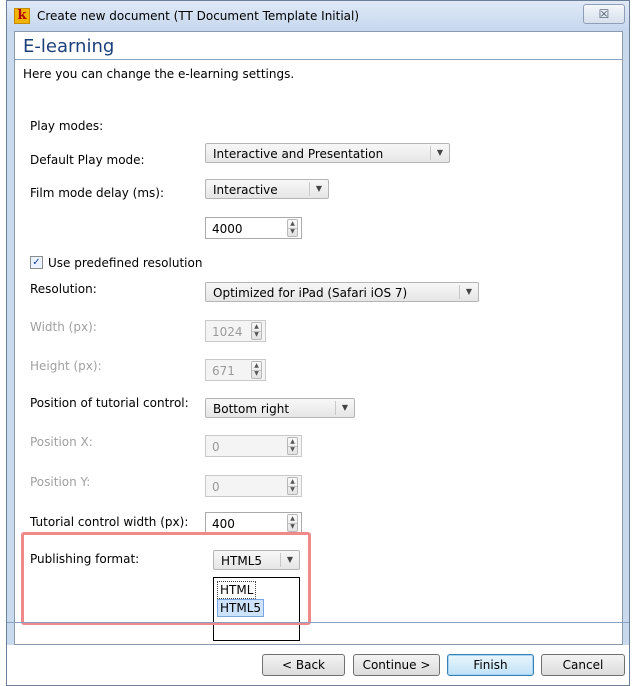 The width and height of the screenshot is (634, 686). Describe the element at coordinates (216, 447) in the screenshot. I see `position-x-value: 0` at that location.